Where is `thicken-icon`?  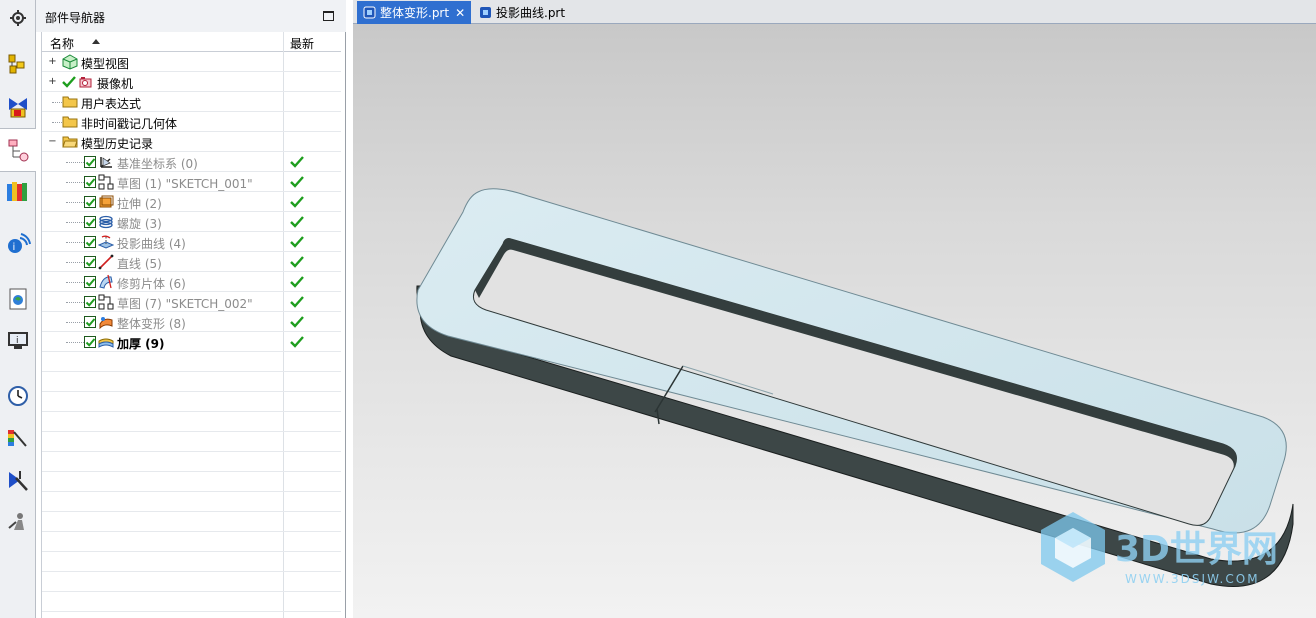
thicken-icon is located at coordinates (106, 343).